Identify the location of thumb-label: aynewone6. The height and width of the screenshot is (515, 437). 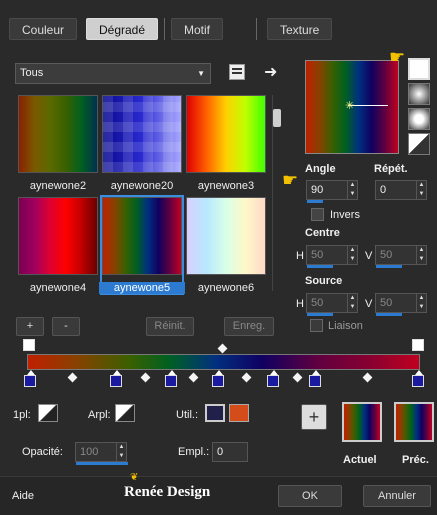
(226, 288).